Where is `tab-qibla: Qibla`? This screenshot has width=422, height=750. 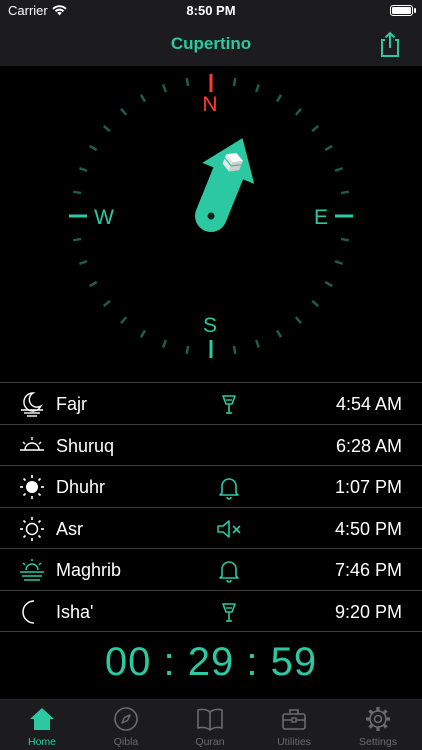 tab-qibla: Qibla is located at coordinates (126, 725).